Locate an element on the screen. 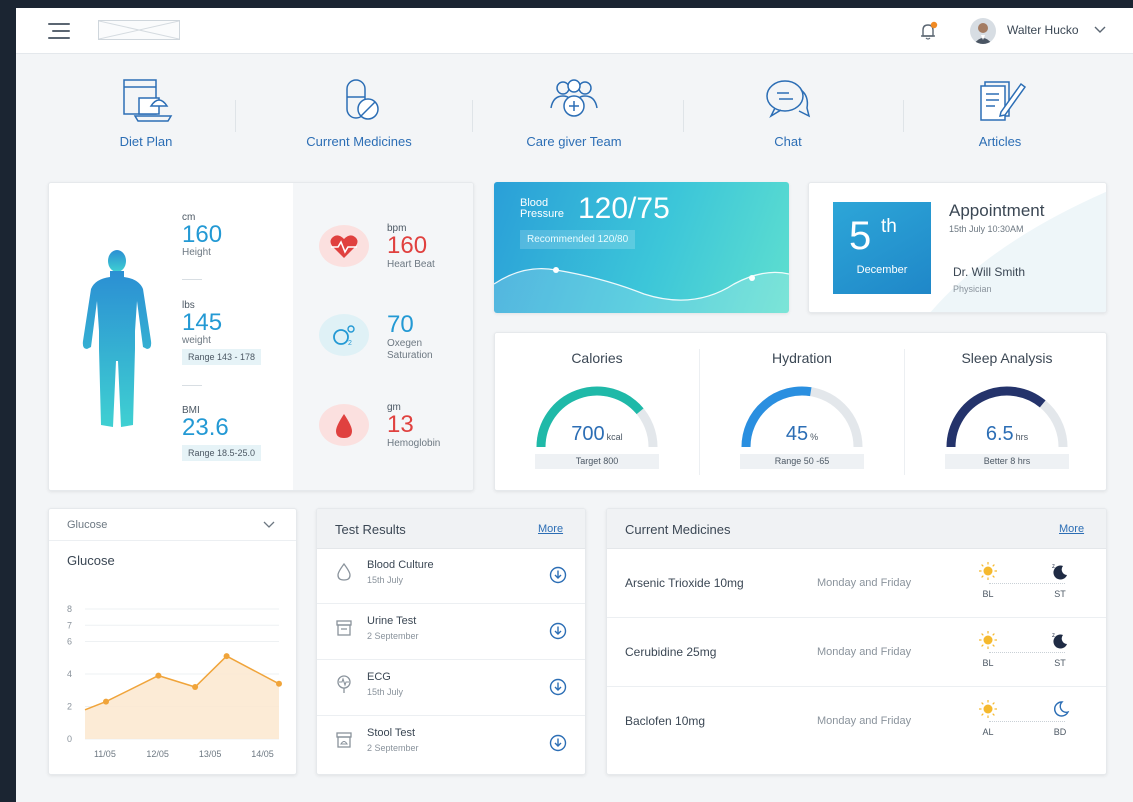 This screenshot has height=802, width=1133. bp-title-line2: Pressure is located at coordinates (542, 214).